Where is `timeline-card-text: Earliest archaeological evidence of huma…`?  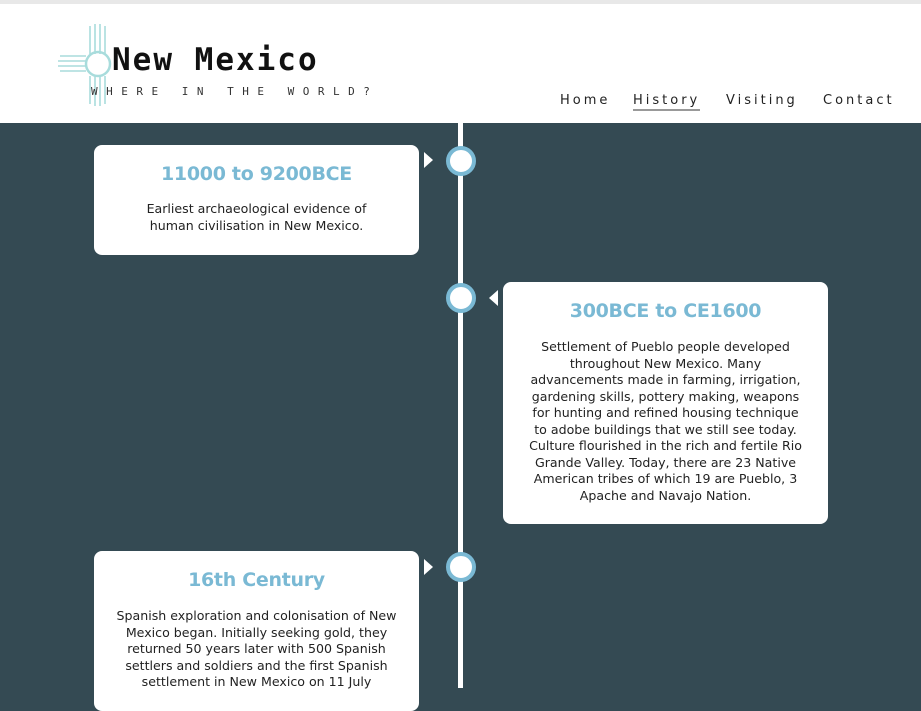
timeline-card-text: Earliest archaeological evidence of huma… is located at coordinates (256, 217).